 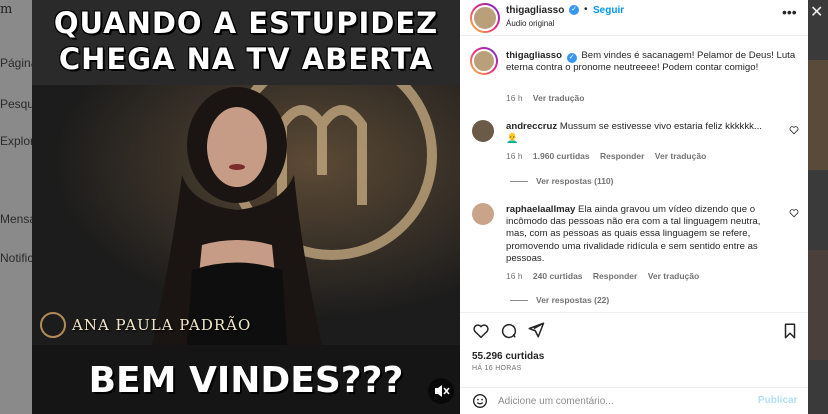 I want to click on mute-button, so click(x=441, y=391).